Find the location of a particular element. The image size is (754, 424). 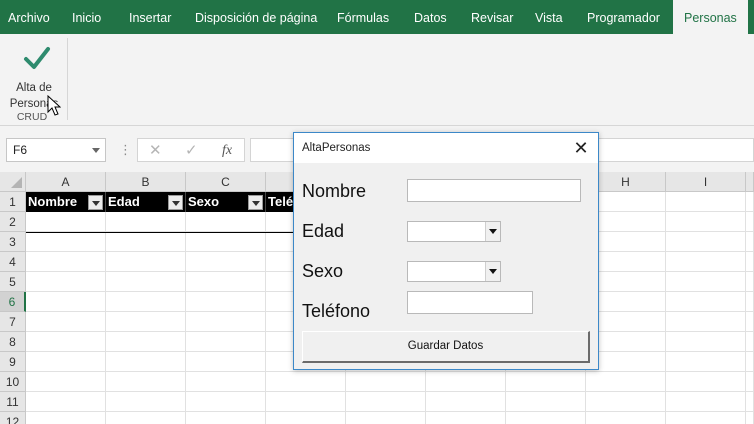

column-header: B is located at coordinates (146, 182).